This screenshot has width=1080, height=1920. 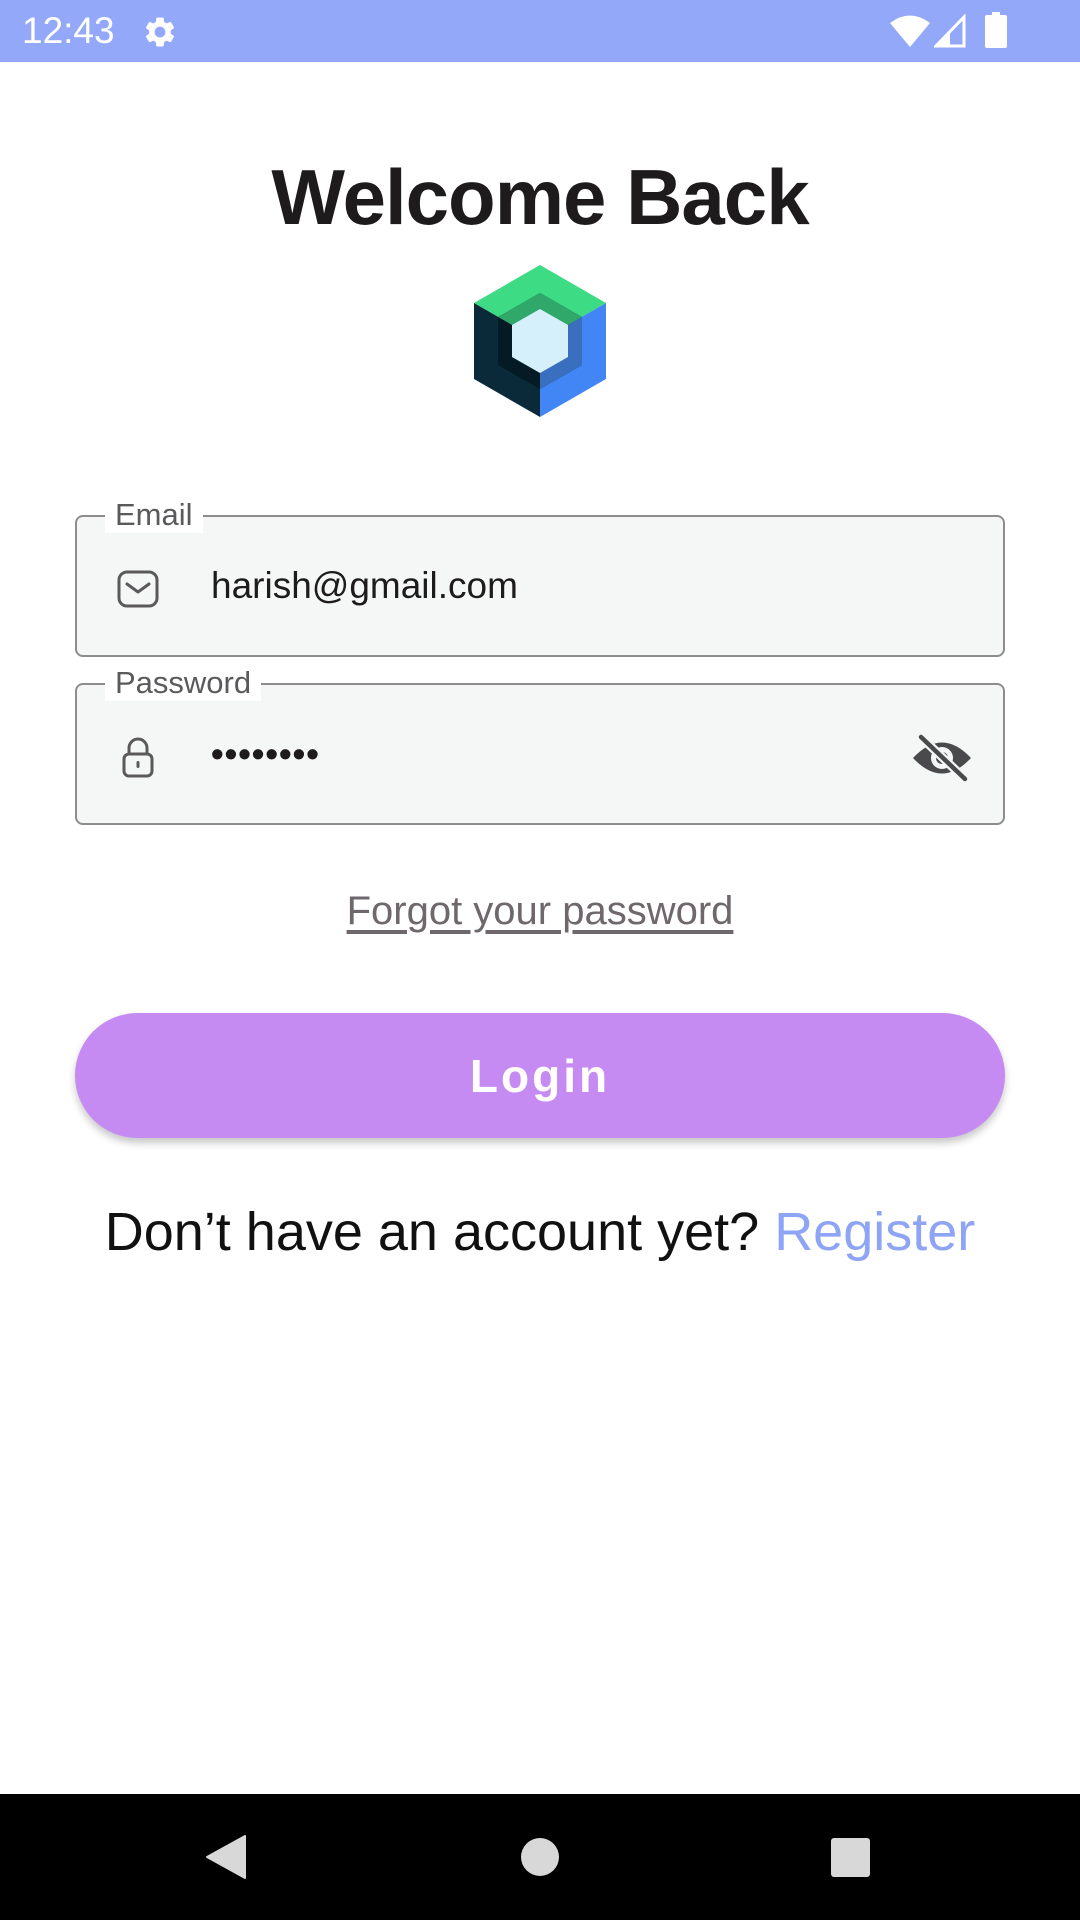 I want to click on login-button: Login, so click(x=540, y=1075).